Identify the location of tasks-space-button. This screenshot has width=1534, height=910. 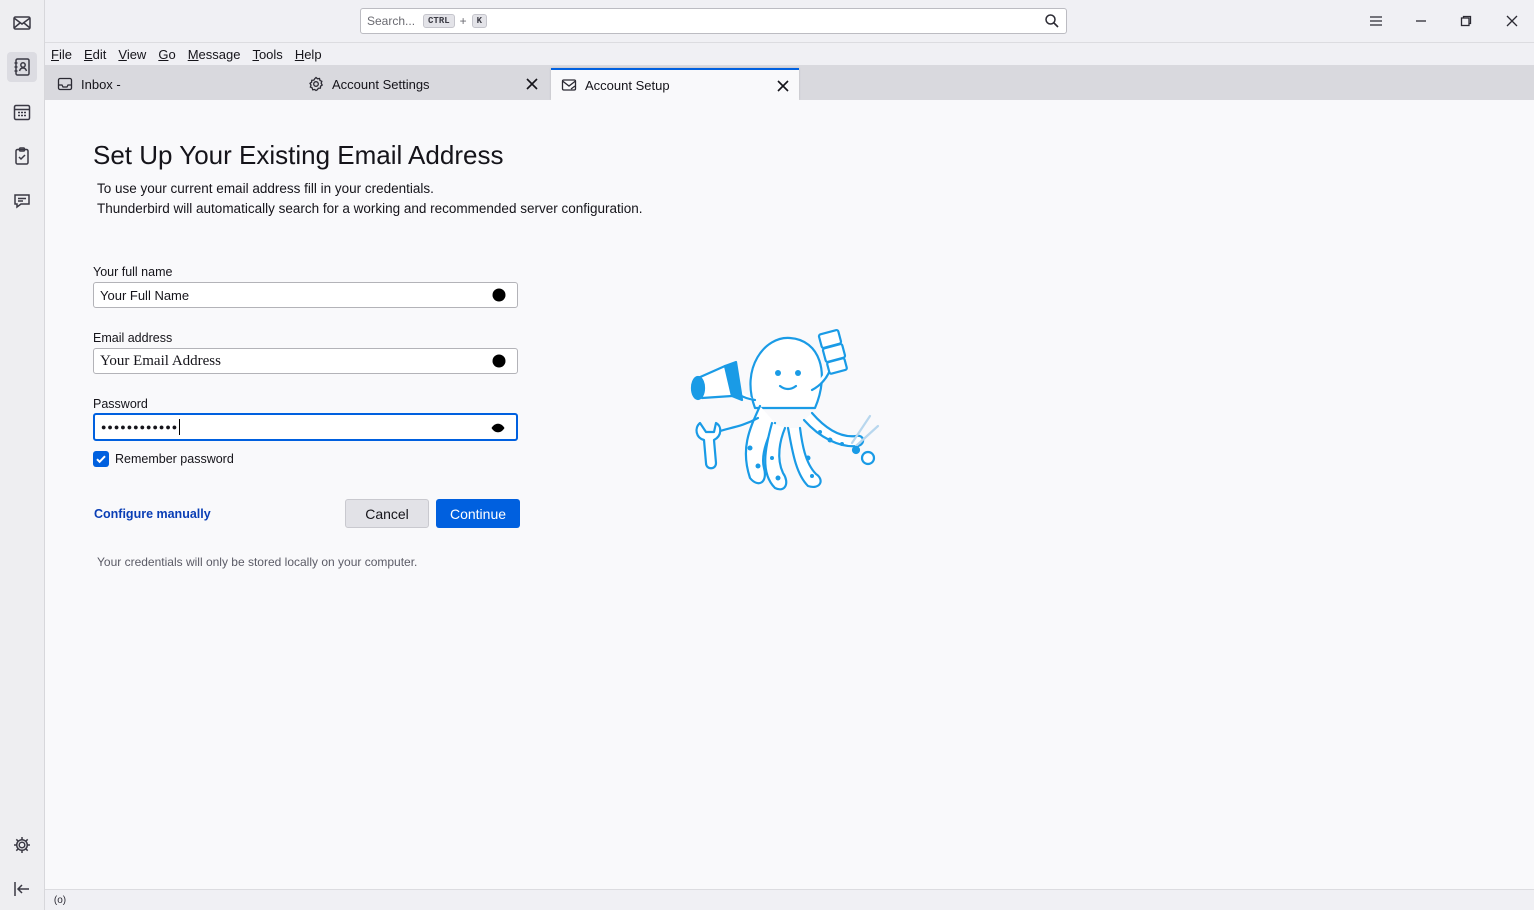
(22, 156).